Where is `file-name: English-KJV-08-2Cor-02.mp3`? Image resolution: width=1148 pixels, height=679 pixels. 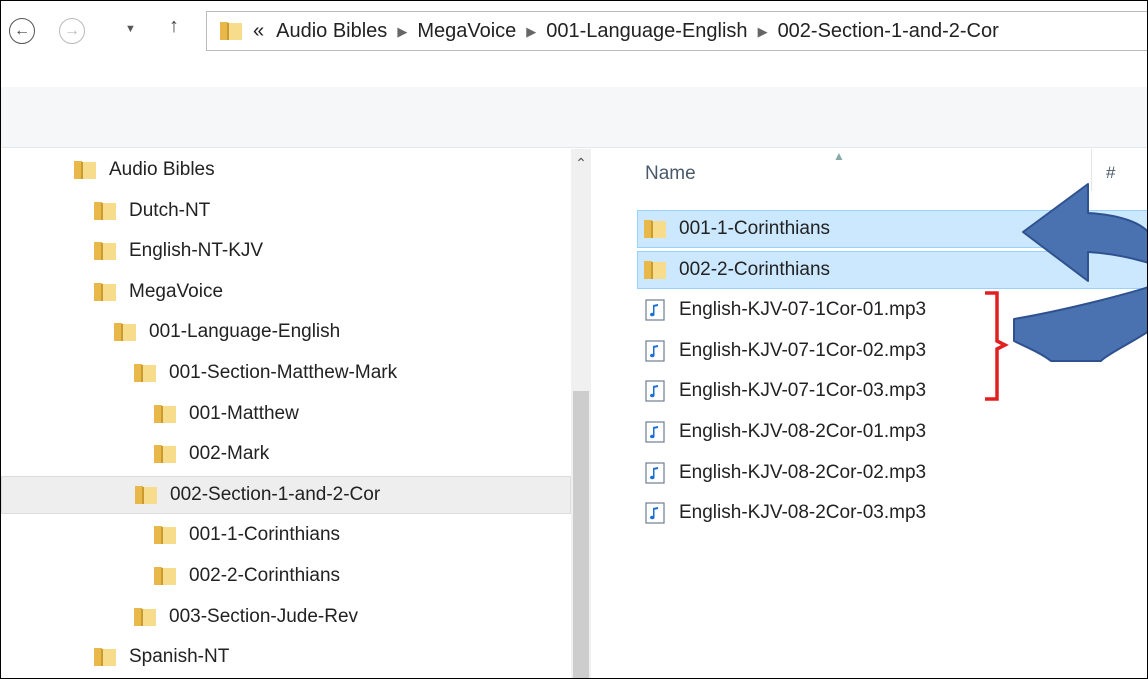 file-name: English-KJV-08-2Cor-02.mp3 is located at coordinates (803, 472).